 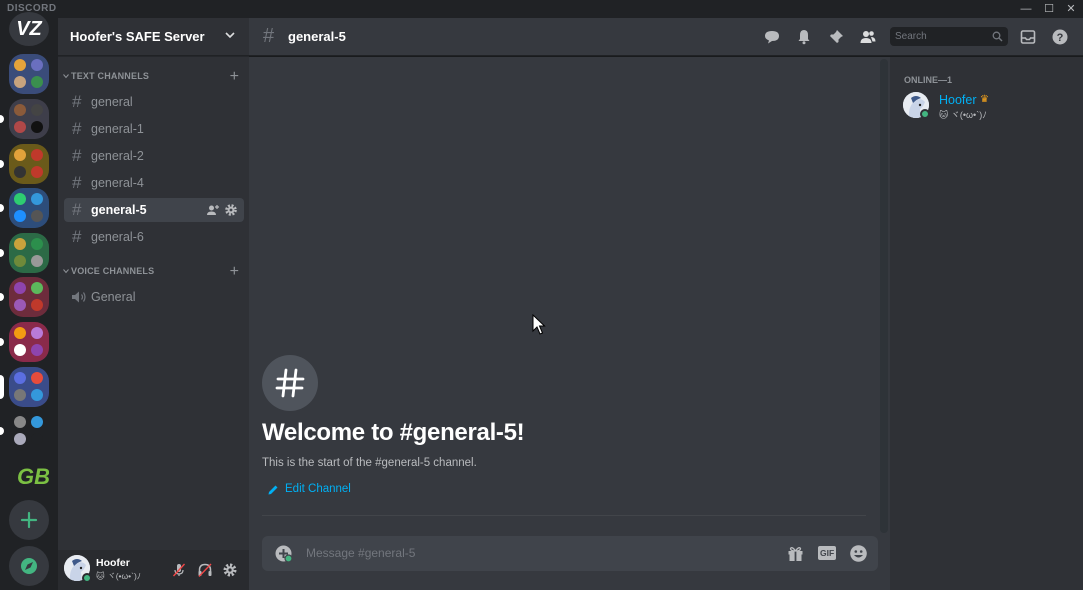 What do you see at coordinates (154, 156) in the screenshot?
I see `channel-item-general-2: # general-2` at bounding box center [154, 156].